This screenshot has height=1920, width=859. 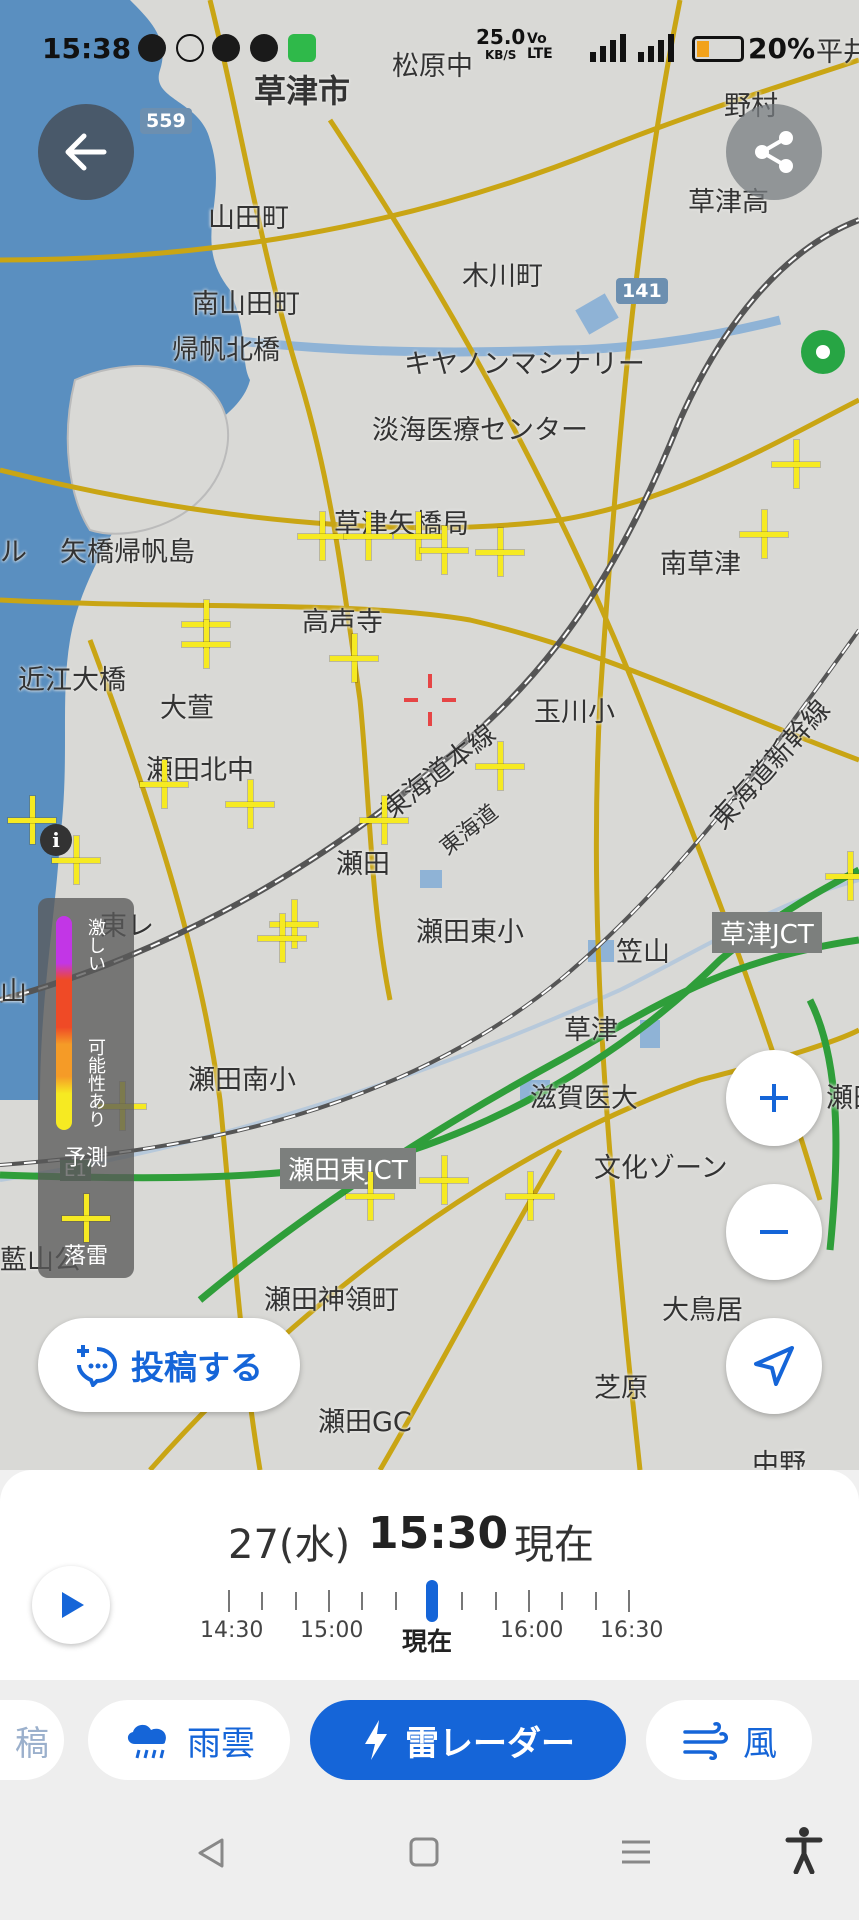 I want to click on timeline-label: 14:30, so click(x=232, y=1630).